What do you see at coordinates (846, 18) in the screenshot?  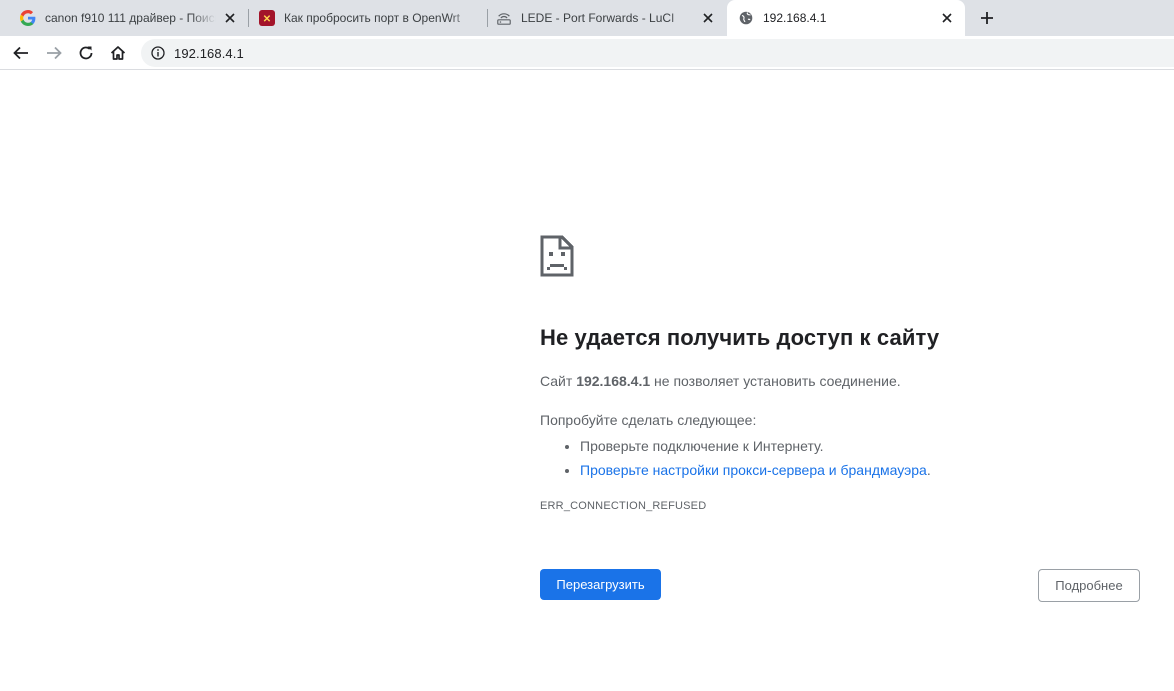 I see `tab-active-192-168-4-1: 192.168.4.1` at bounding box center [846, 18].